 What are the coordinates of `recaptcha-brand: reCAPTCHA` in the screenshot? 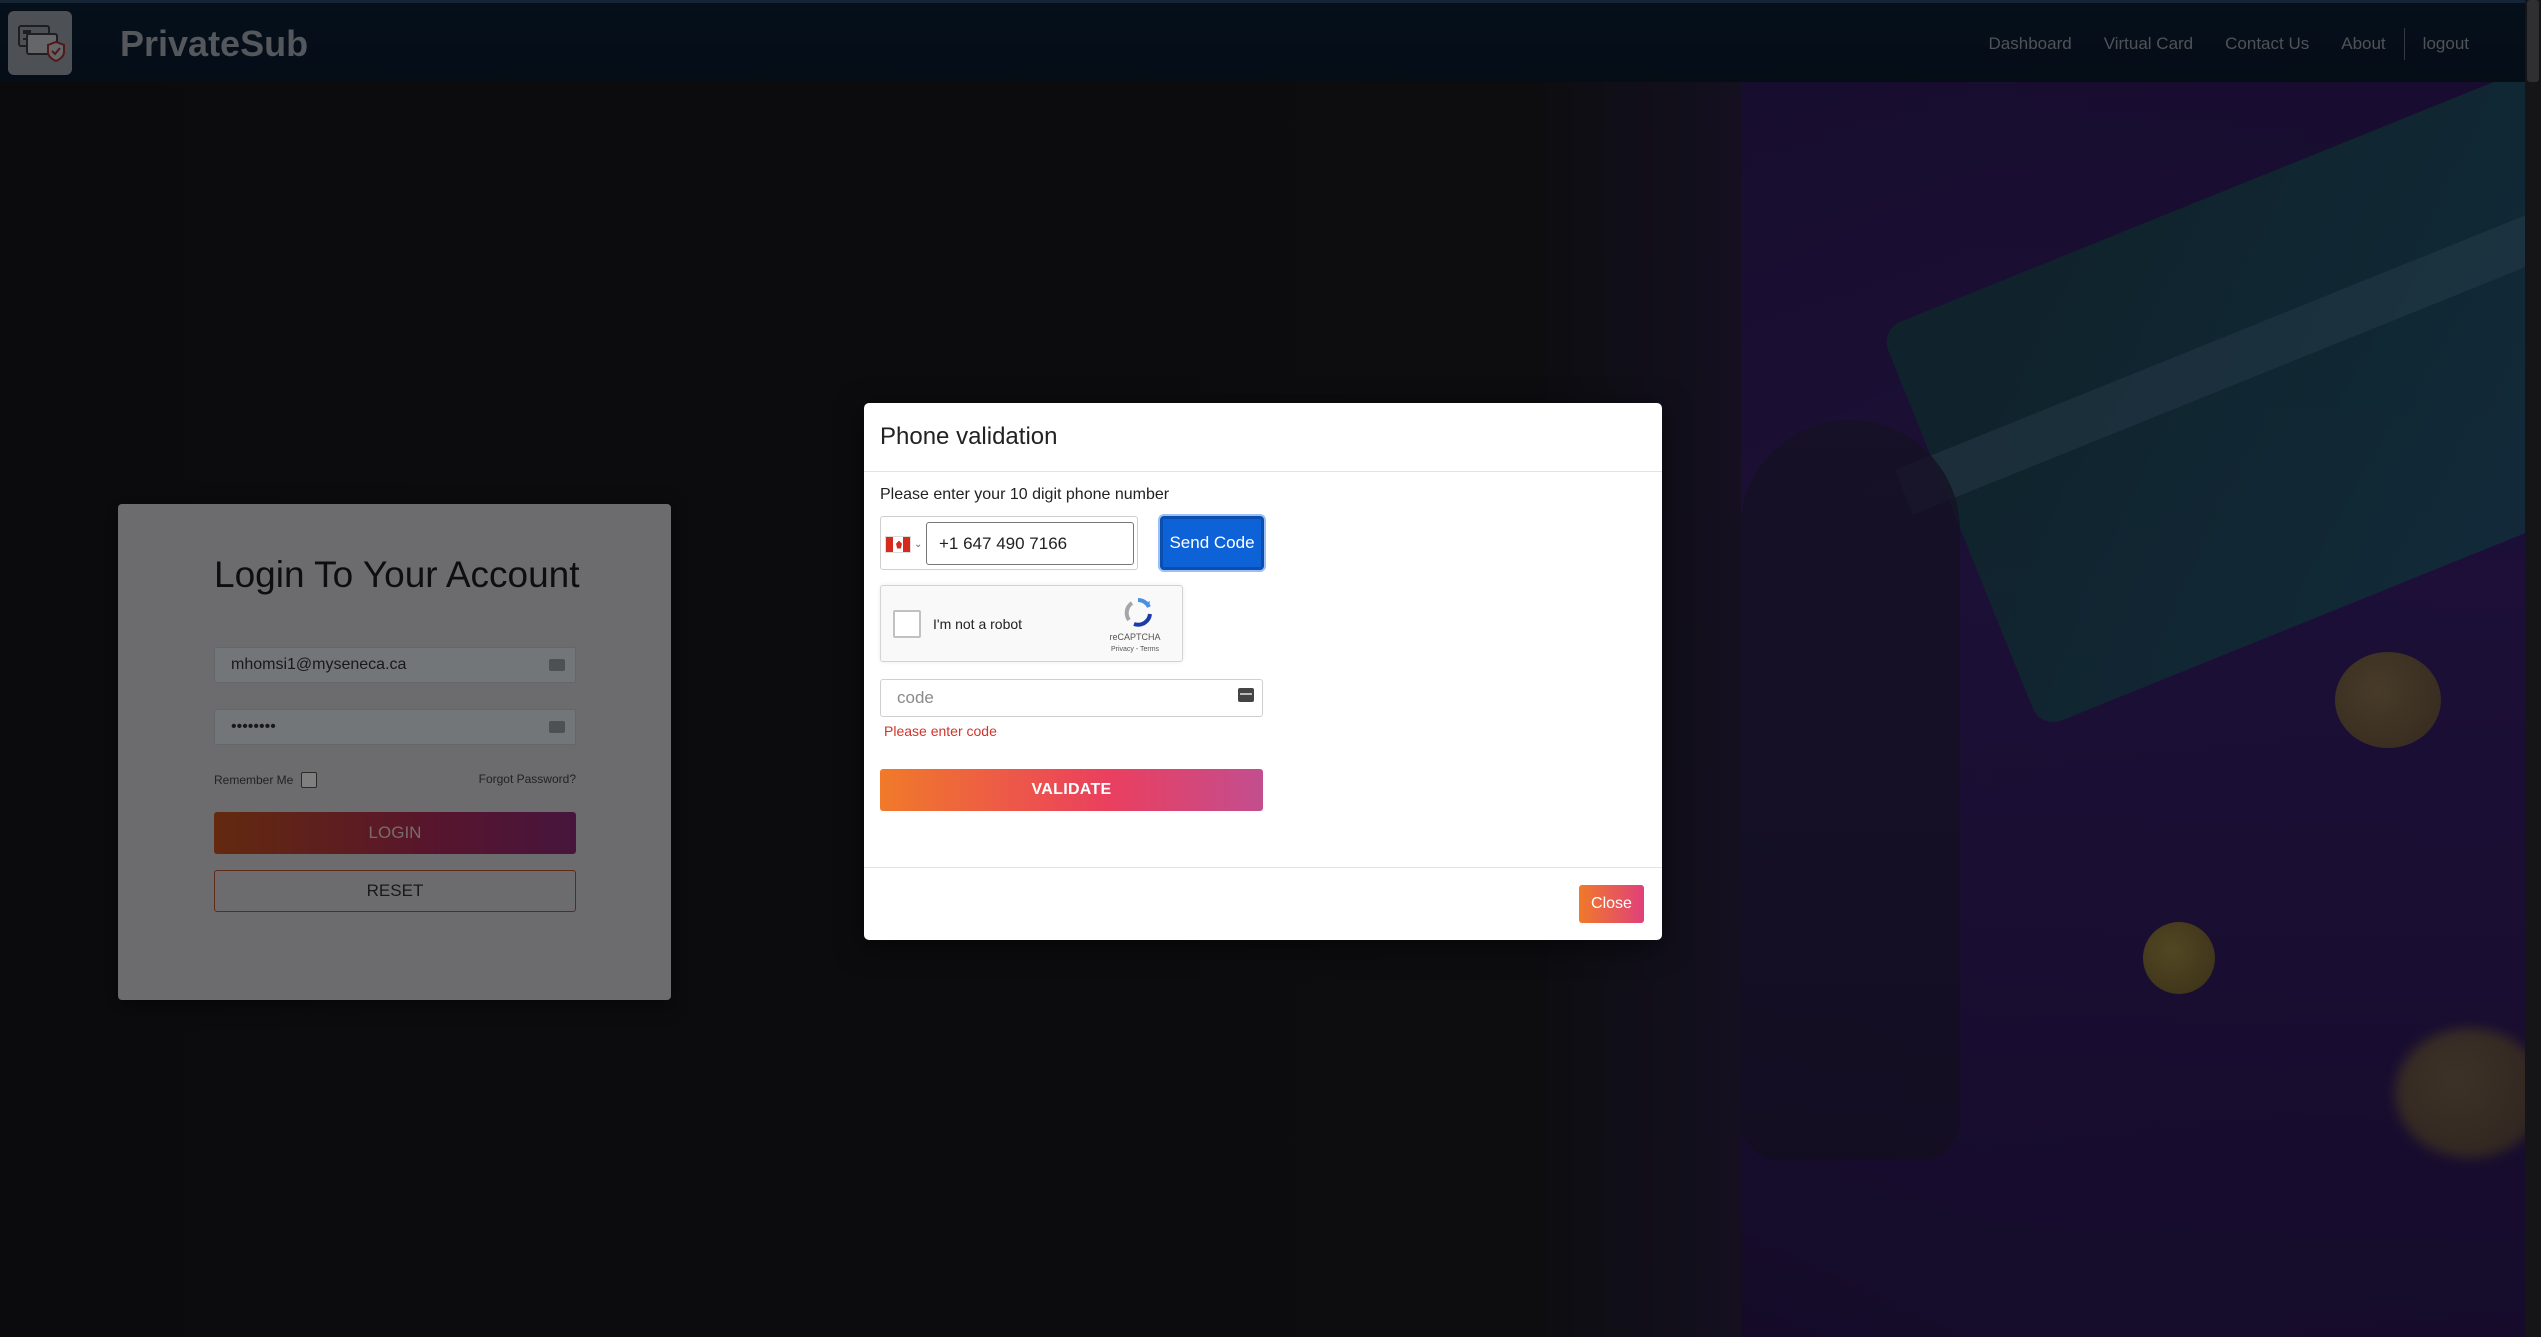 It's located at (1135, 637).